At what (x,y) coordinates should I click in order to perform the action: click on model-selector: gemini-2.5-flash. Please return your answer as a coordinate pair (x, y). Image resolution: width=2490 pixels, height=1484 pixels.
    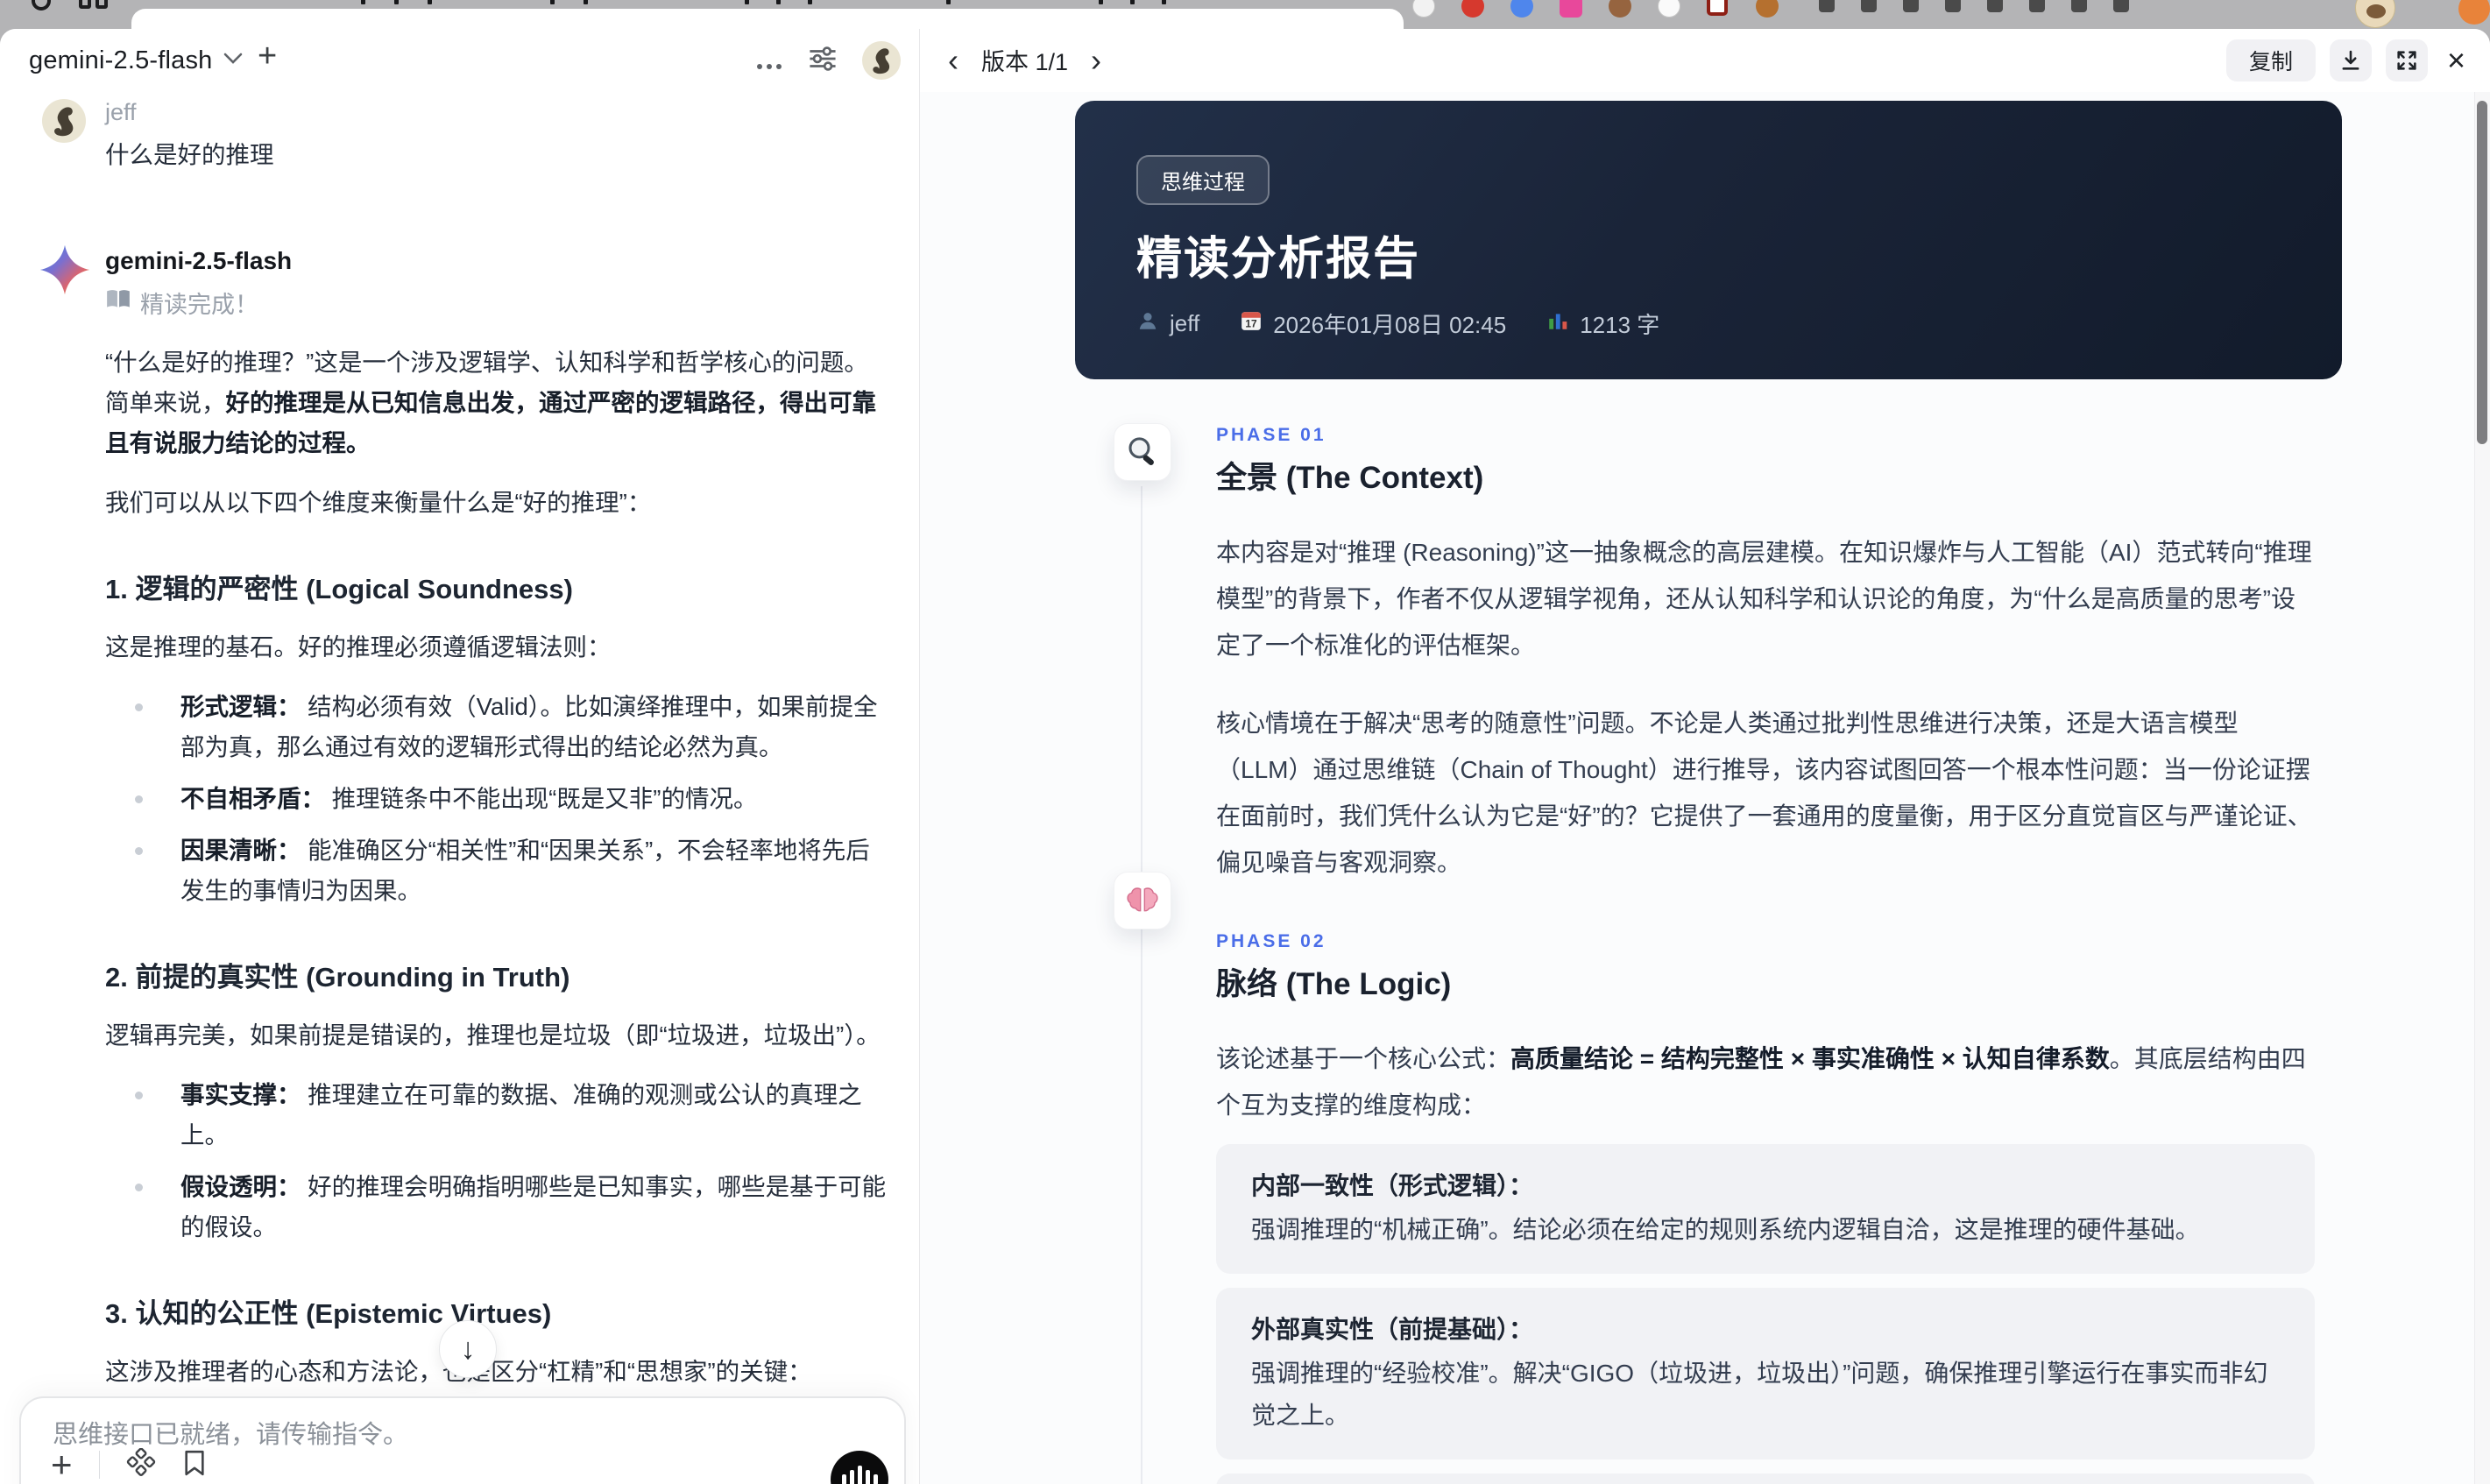
    Looking at the image, I should click on (136, 61).